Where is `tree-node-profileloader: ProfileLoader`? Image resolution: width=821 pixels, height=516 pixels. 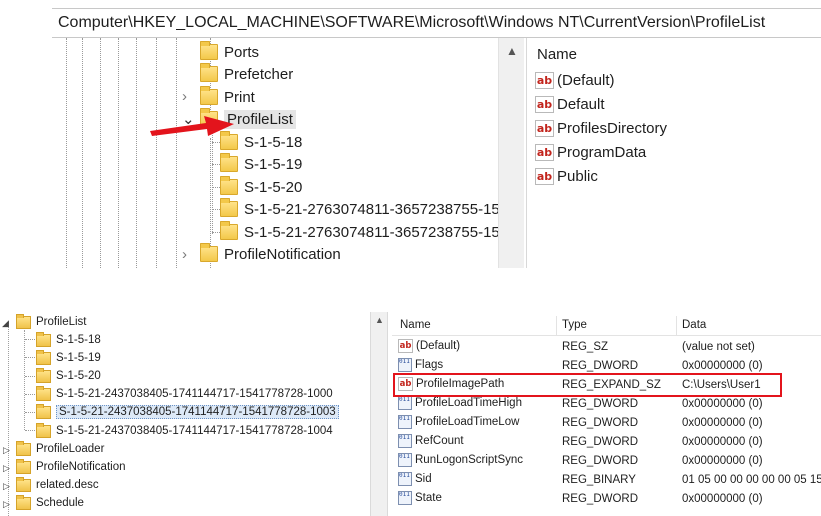 tree-node-profileloader: ProfileLoader is located at coordinates (60, 449).